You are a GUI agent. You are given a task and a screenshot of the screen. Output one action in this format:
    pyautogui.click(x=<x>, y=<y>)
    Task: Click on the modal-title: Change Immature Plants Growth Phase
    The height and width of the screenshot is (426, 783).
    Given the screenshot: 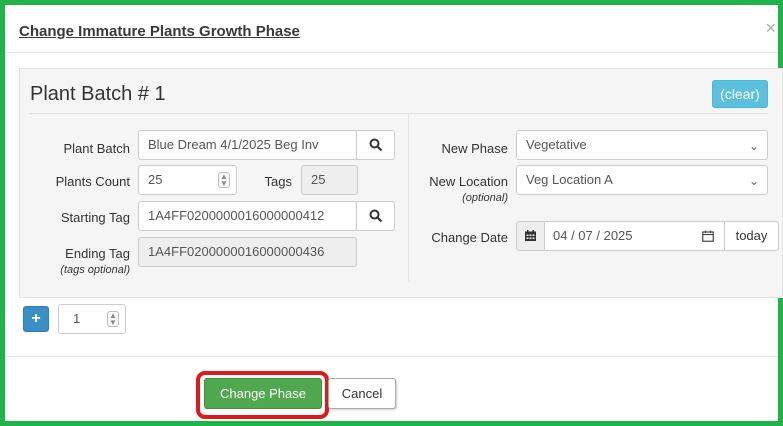 What is the action you would take?
    pyautogui.click(x=159, y=31)
    